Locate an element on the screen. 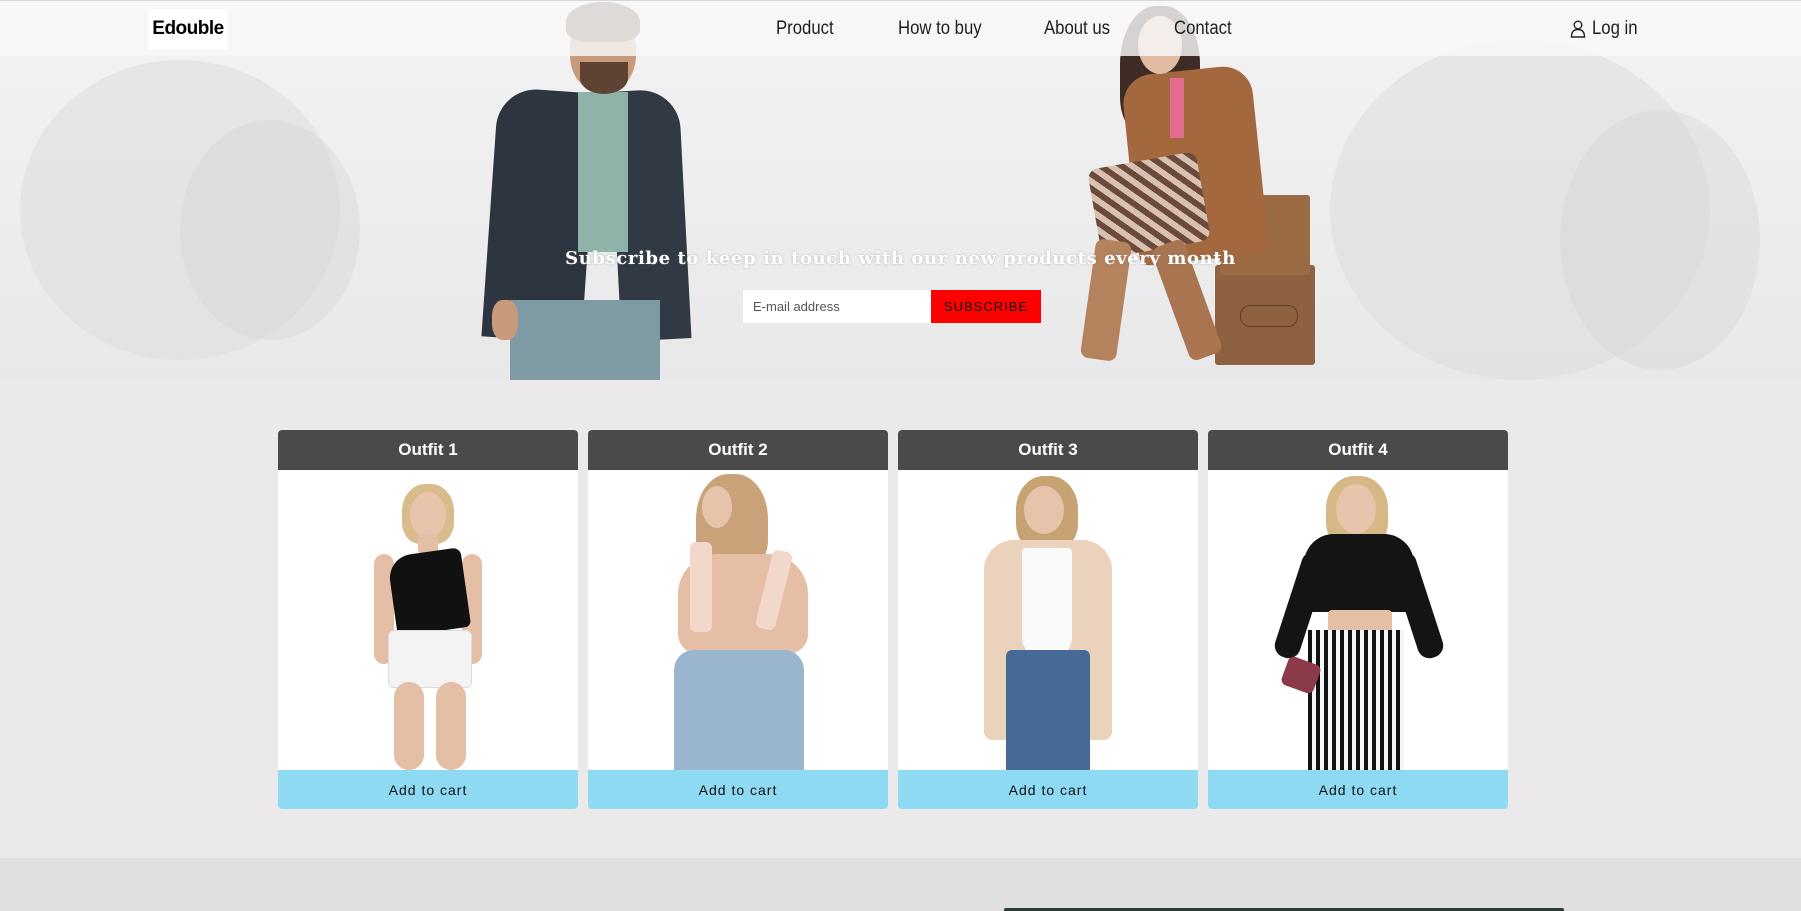 The width and height of the screenshot is (1801, 911). subscribe-form: SUBSCRIBE is located at coordinates (892, 306).